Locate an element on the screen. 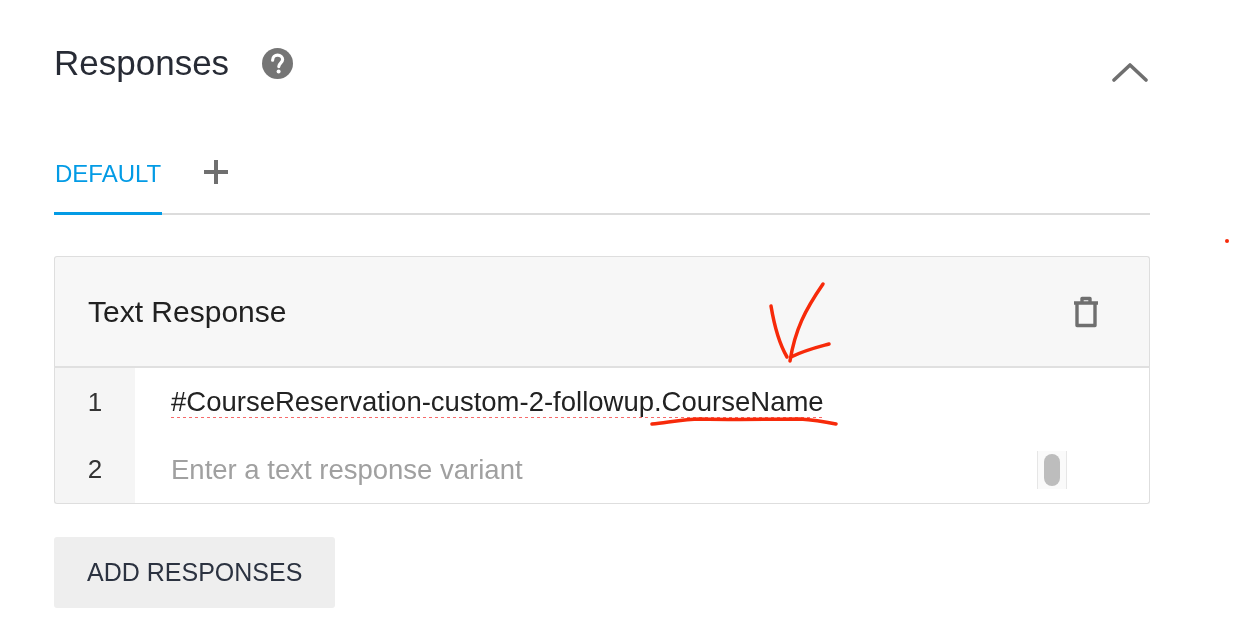 Image resolution: width=1250 pixels, height=620 pixels. add-responses-button: ADD RESPONSES is located at coordinates (195, 572).